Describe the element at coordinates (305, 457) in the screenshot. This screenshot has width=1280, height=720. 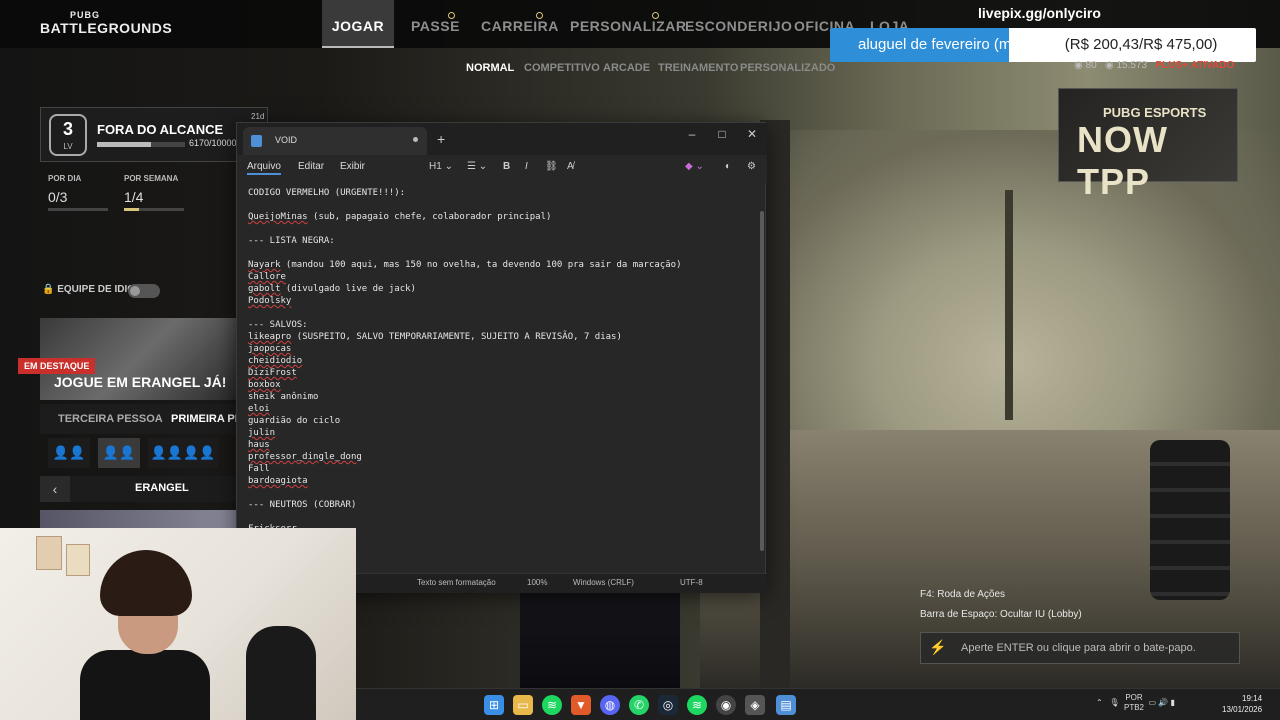
I see `text-line: professor_dingle_dong` at that location.